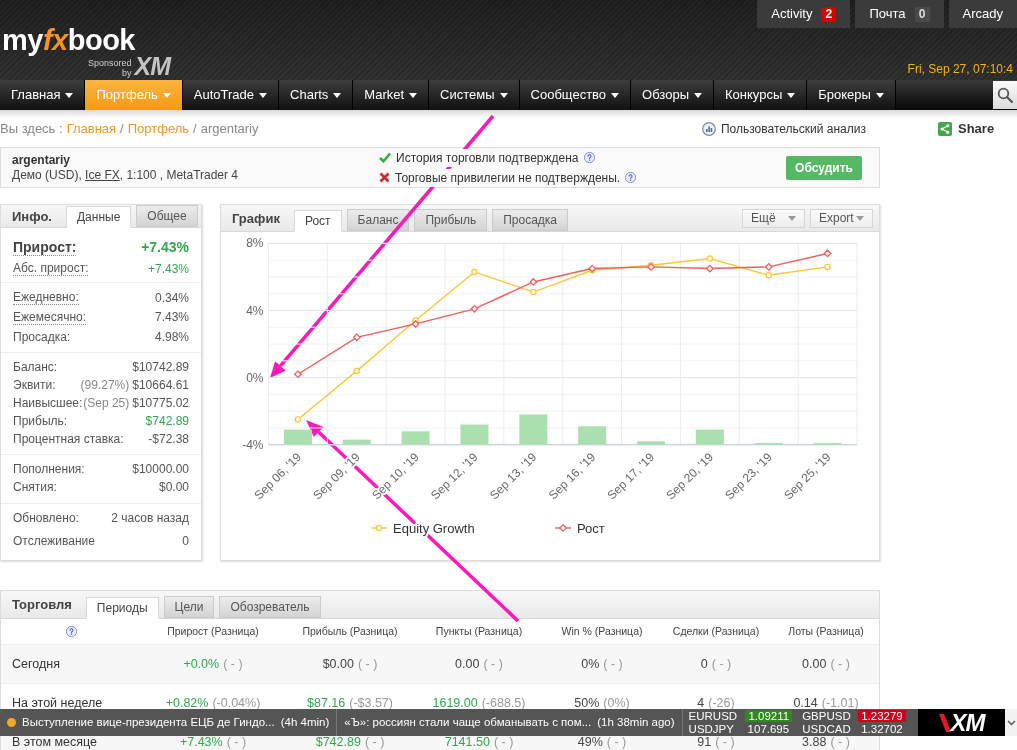  I want to click on stat-label: Просадка:, so click(42, 336).